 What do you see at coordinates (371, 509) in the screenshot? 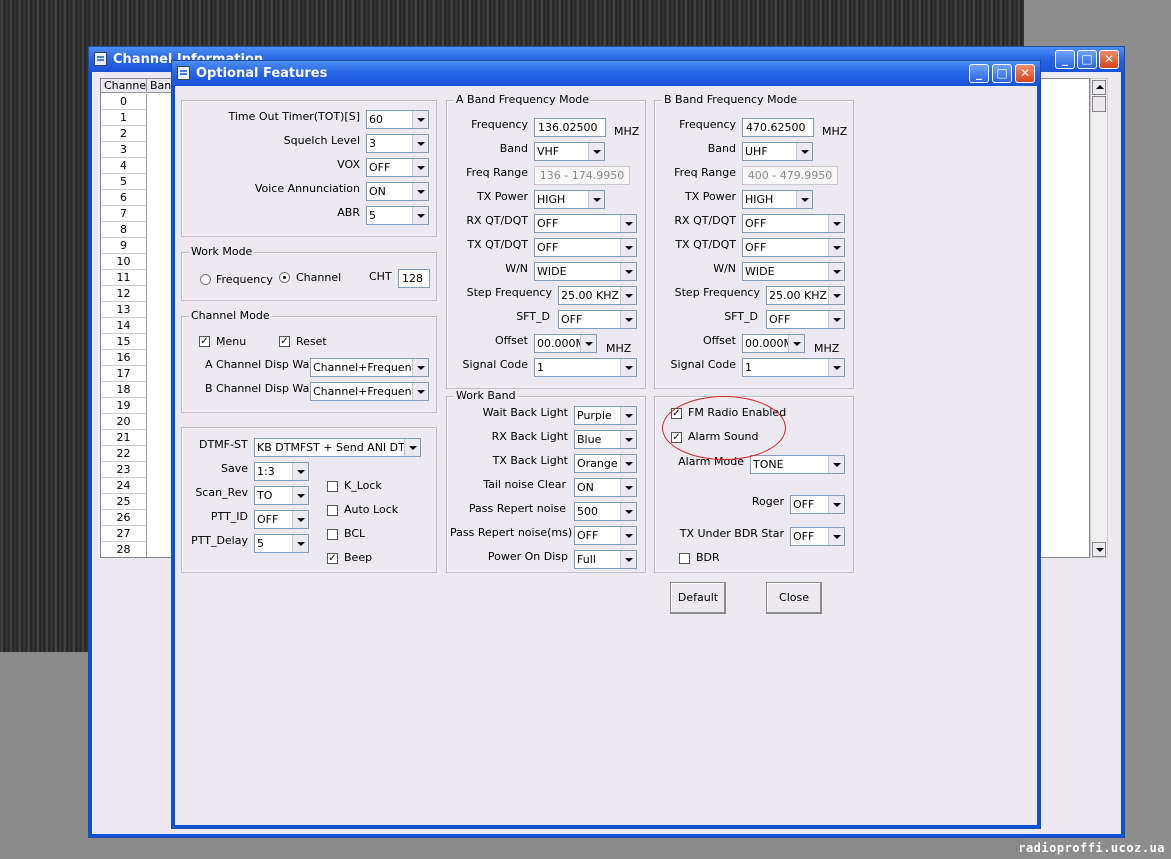
I see `auto-lock-label: Auto Lock` at bounding box center [371, 509].